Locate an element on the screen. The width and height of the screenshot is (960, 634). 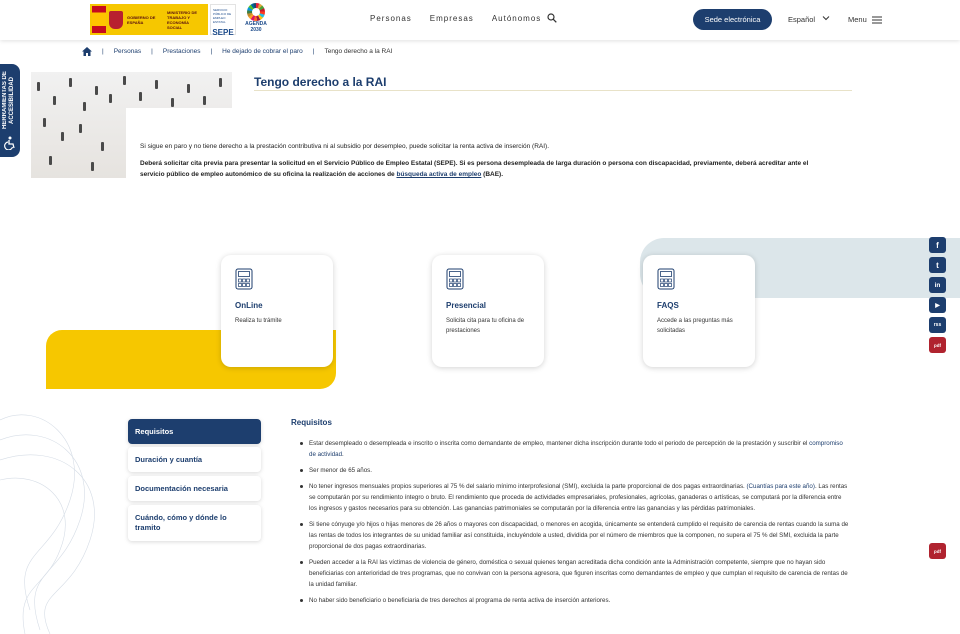
hamburger-menu-icon is located at coordinates (877, 20).